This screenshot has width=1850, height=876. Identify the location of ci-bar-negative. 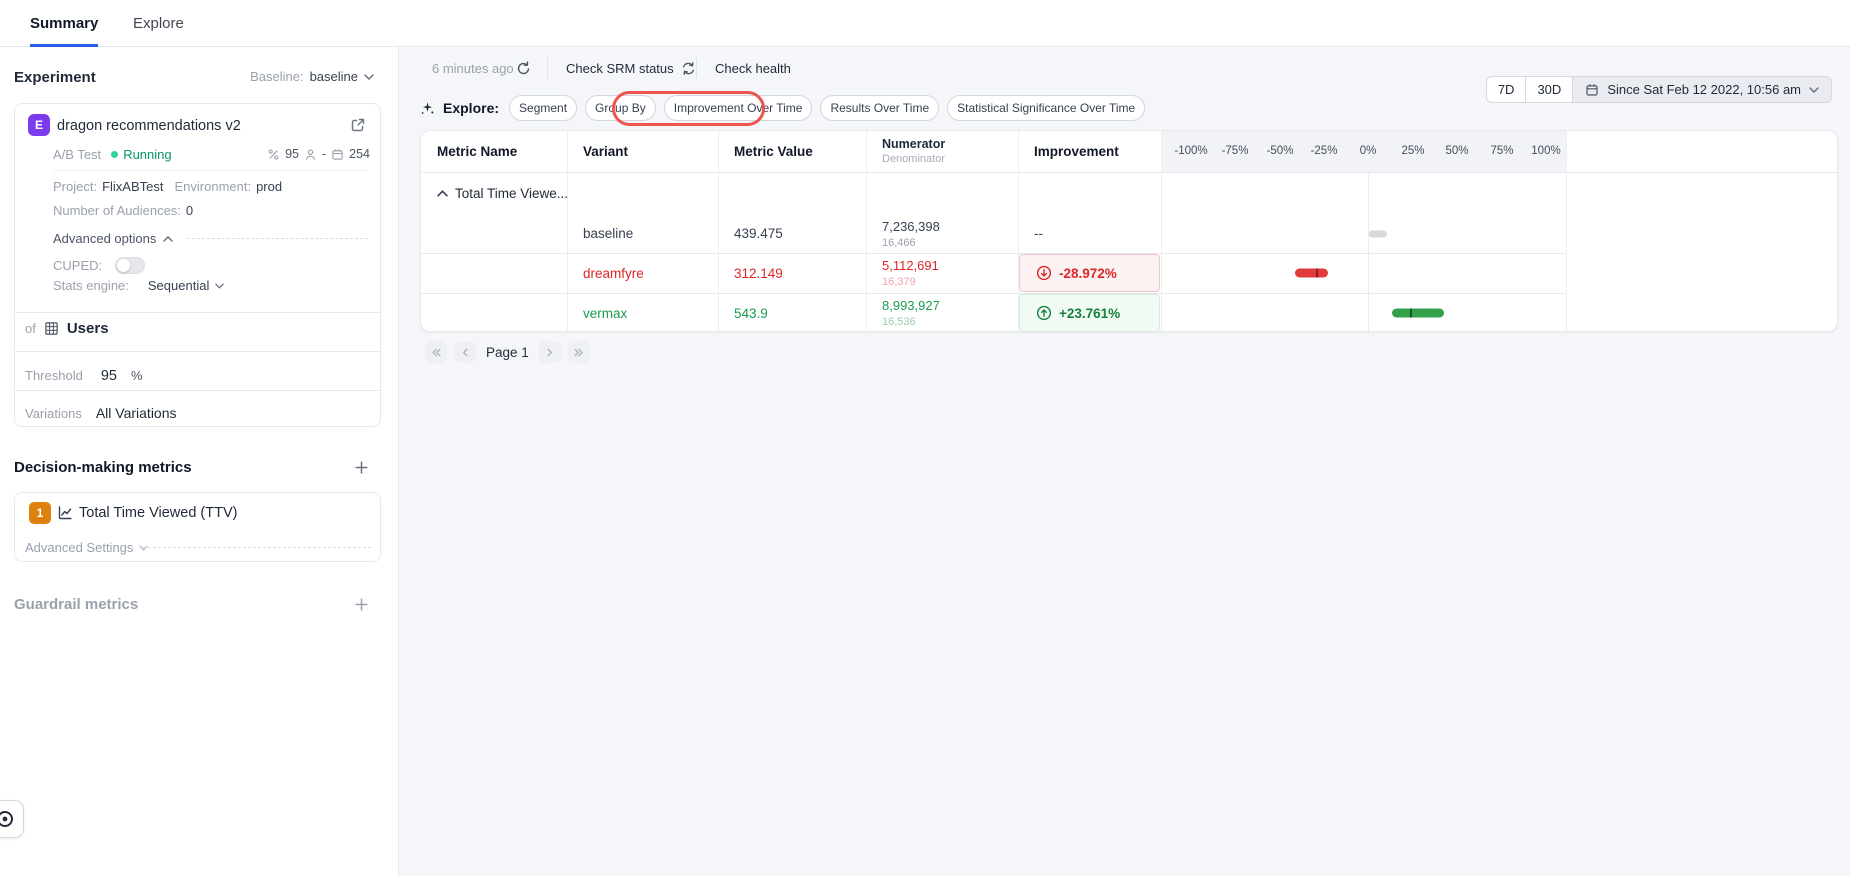
(1312, 273).